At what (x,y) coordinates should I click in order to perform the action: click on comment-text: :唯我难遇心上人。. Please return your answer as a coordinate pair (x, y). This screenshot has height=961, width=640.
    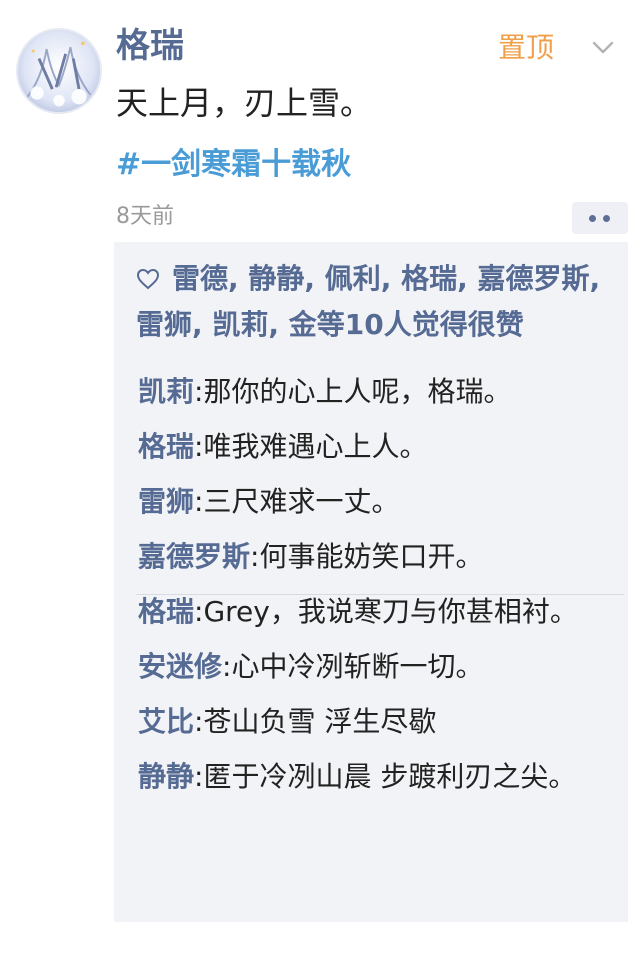
    Looking at the image, I should click on (311, 446).